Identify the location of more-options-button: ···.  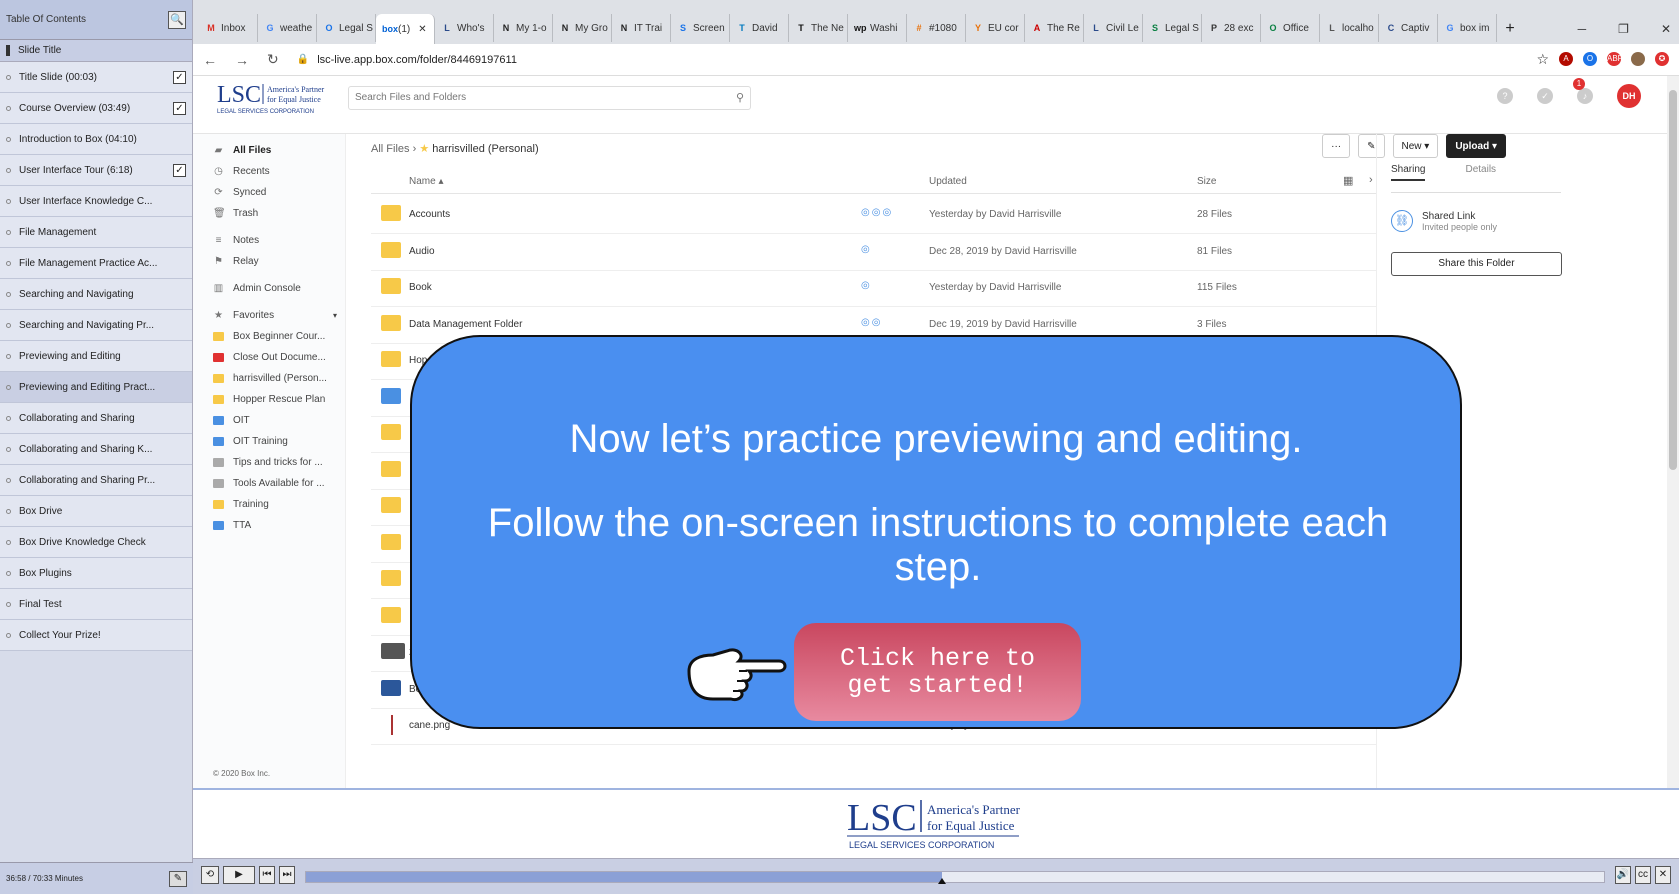
(1336, 146).